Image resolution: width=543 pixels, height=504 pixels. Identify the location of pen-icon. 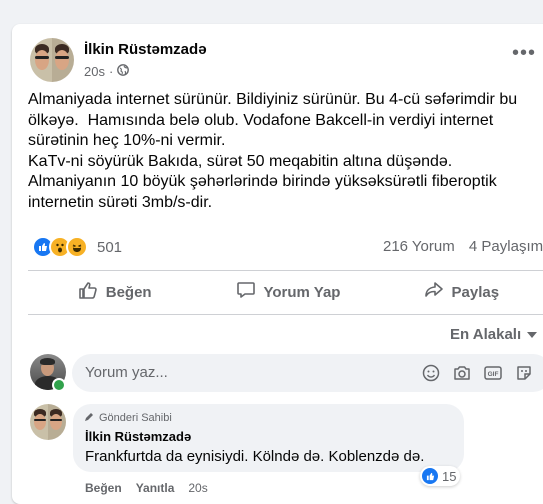
(89, 418).